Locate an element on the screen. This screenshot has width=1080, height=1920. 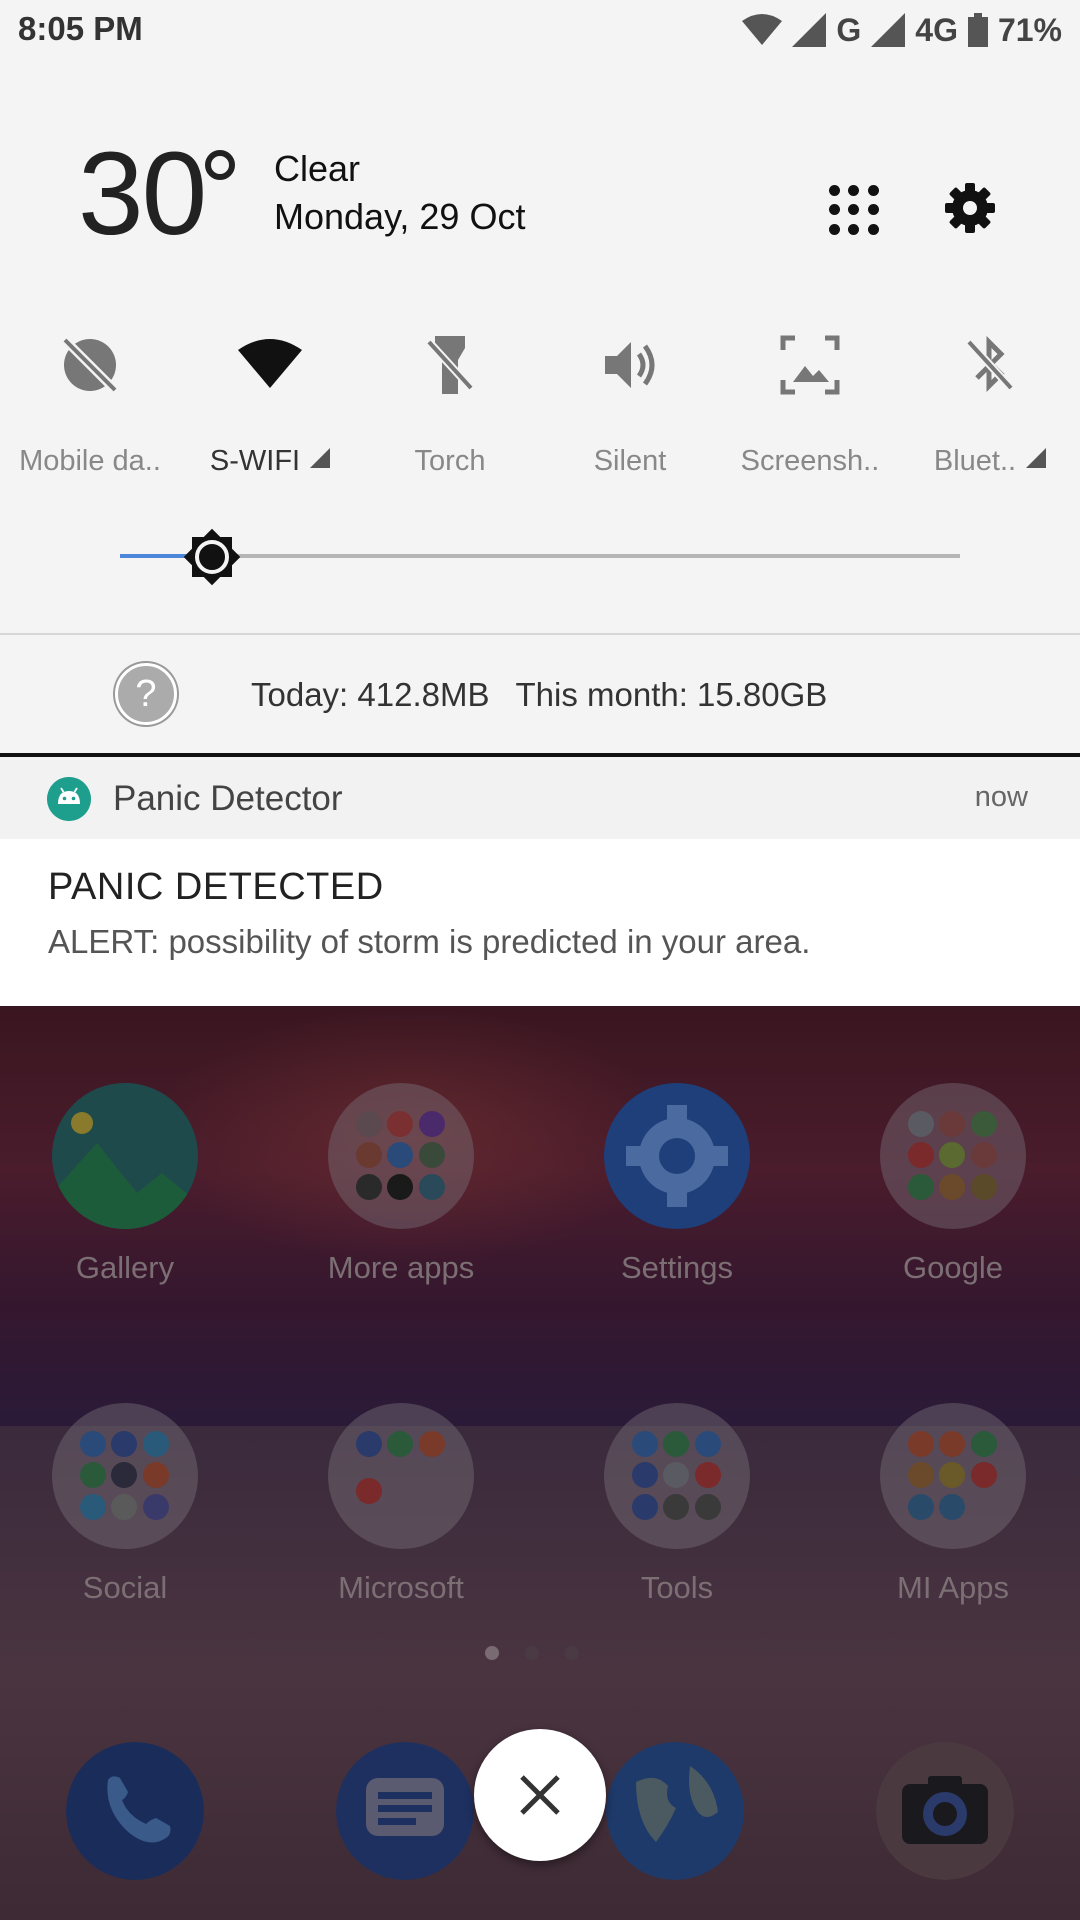
weather-condition: Clear is located at coordinates (317, 168).